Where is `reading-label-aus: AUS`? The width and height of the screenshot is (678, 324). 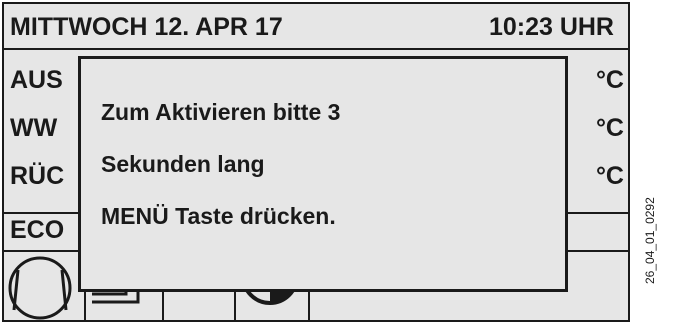 reading-label-aus: AUS is located at coordinates (36, 80).